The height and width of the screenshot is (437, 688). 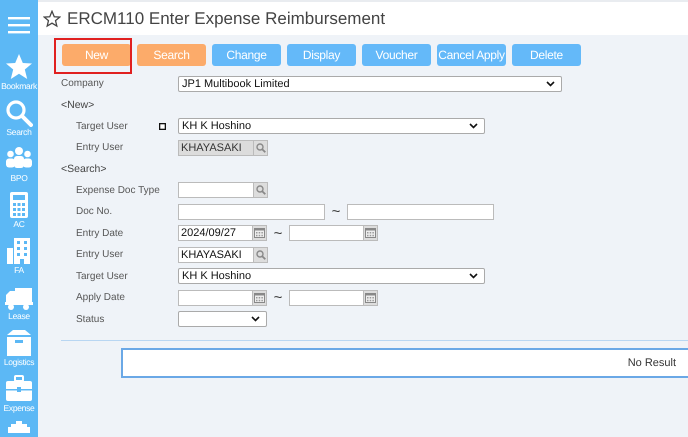 What do you see at coordinates (19, 224) in the screenshot?
I see `sidebar-label: AC` at bounding box center [19, 224].